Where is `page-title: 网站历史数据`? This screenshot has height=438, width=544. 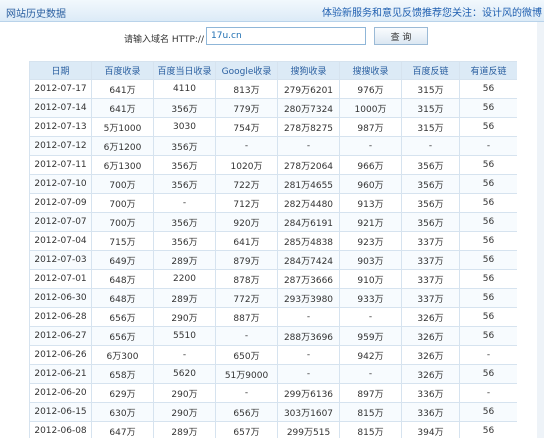
page-title: 网站历史数据 is located at coordinates (36, 14).